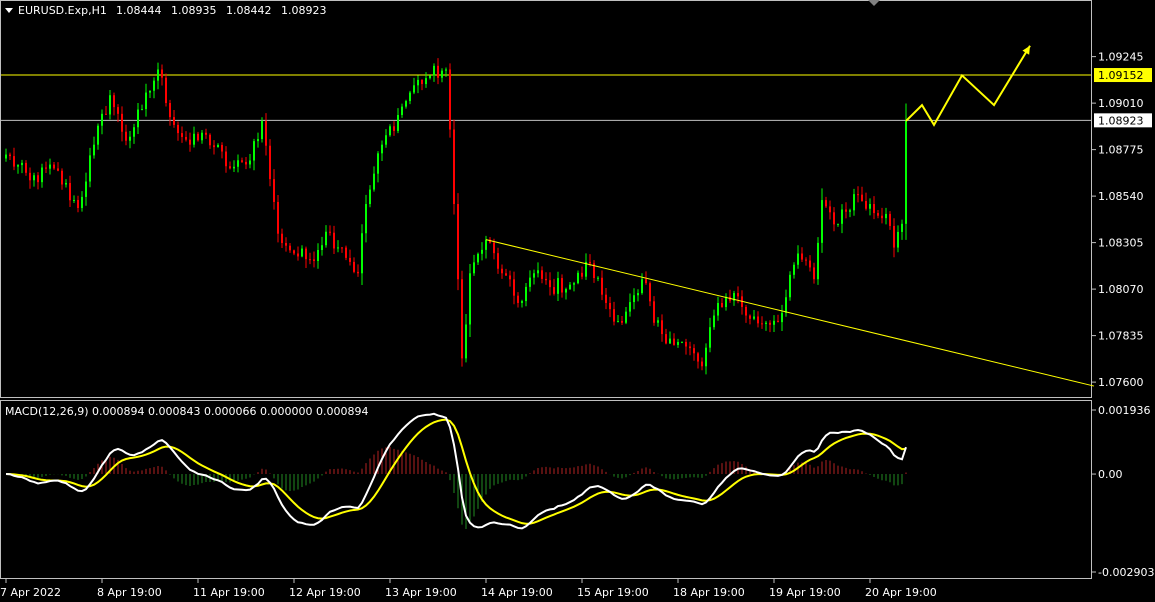 The image size is (1155, 602). I want to click on scroll-marker-icon, so click(874, 3).